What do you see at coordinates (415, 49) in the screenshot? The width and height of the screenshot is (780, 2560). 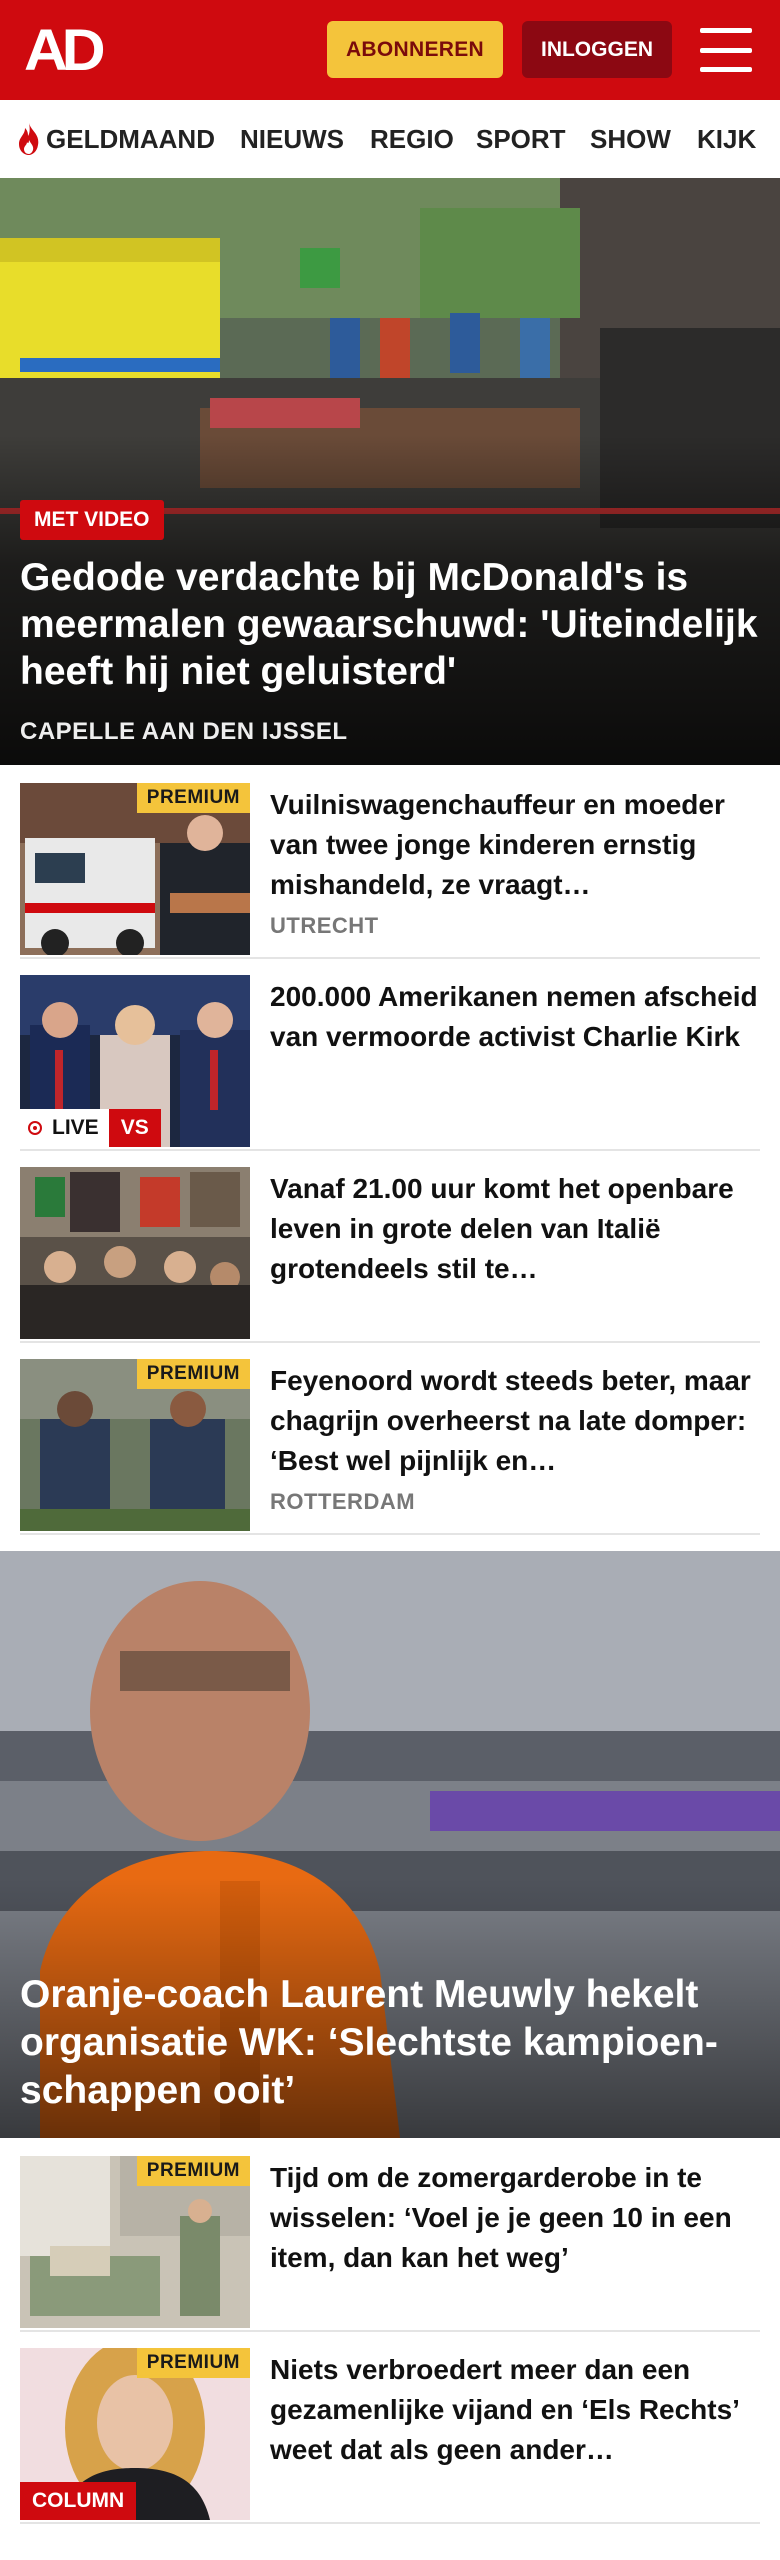 I see `subscribe-button: ABONNEREN` at bounding box center [415, 49].